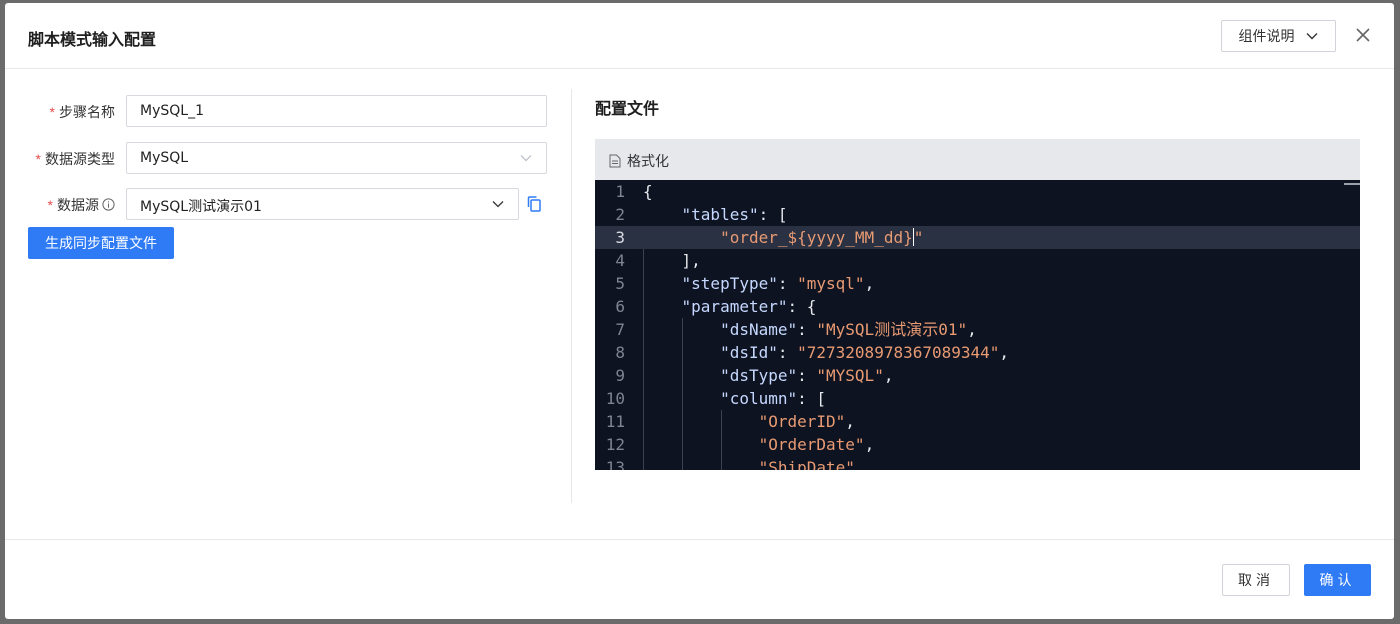 The height and width of the screenshot is (624, 1400). What do you see at coordinates (1337, 580) in the screenshot?
I see `confirm-button: 确认` at bounding box center [1337, 580].